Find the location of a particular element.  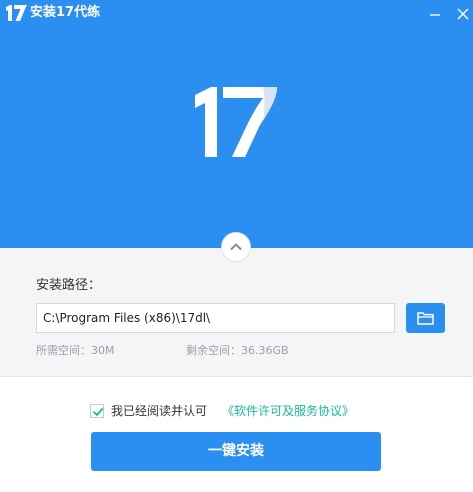

agreement-checkbox is located at coordinates (97, 411).